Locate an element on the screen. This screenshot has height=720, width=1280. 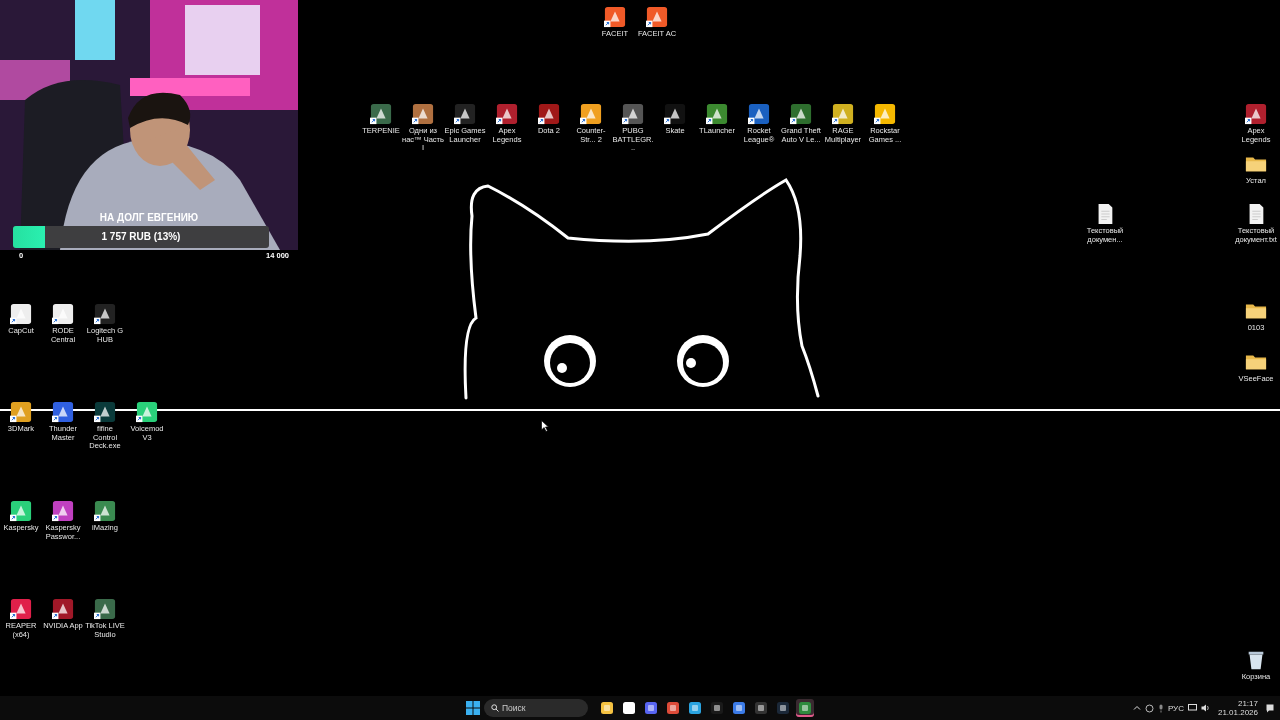
monitor-icon is located at coordinates (1192, 708).